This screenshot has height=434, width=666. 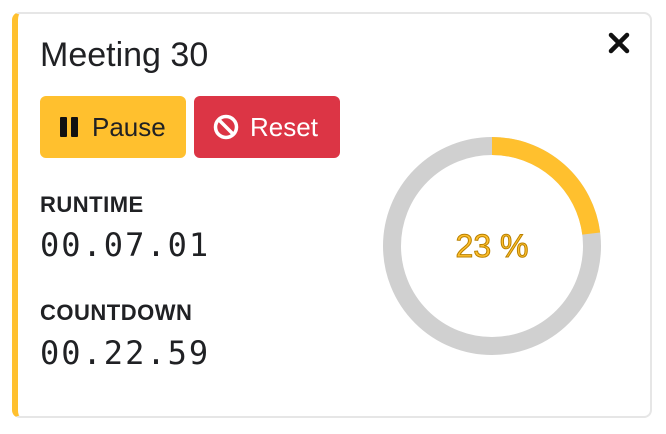 What do you see at coordinates (69, 127) in the screenshot?
I see `pause-icon` at bounding box center [69, 127].